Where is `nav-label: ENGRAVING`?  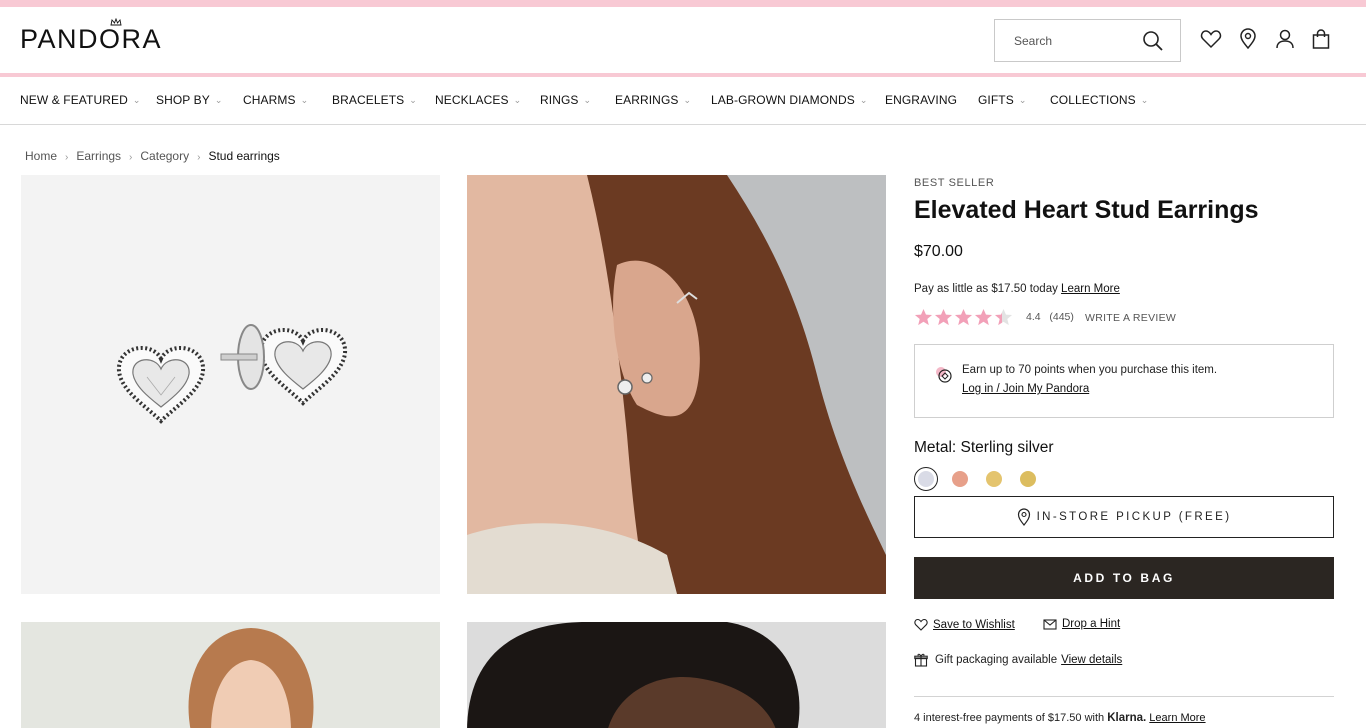
nav-label: ENGRAVING is located at coordinates (921, 100).